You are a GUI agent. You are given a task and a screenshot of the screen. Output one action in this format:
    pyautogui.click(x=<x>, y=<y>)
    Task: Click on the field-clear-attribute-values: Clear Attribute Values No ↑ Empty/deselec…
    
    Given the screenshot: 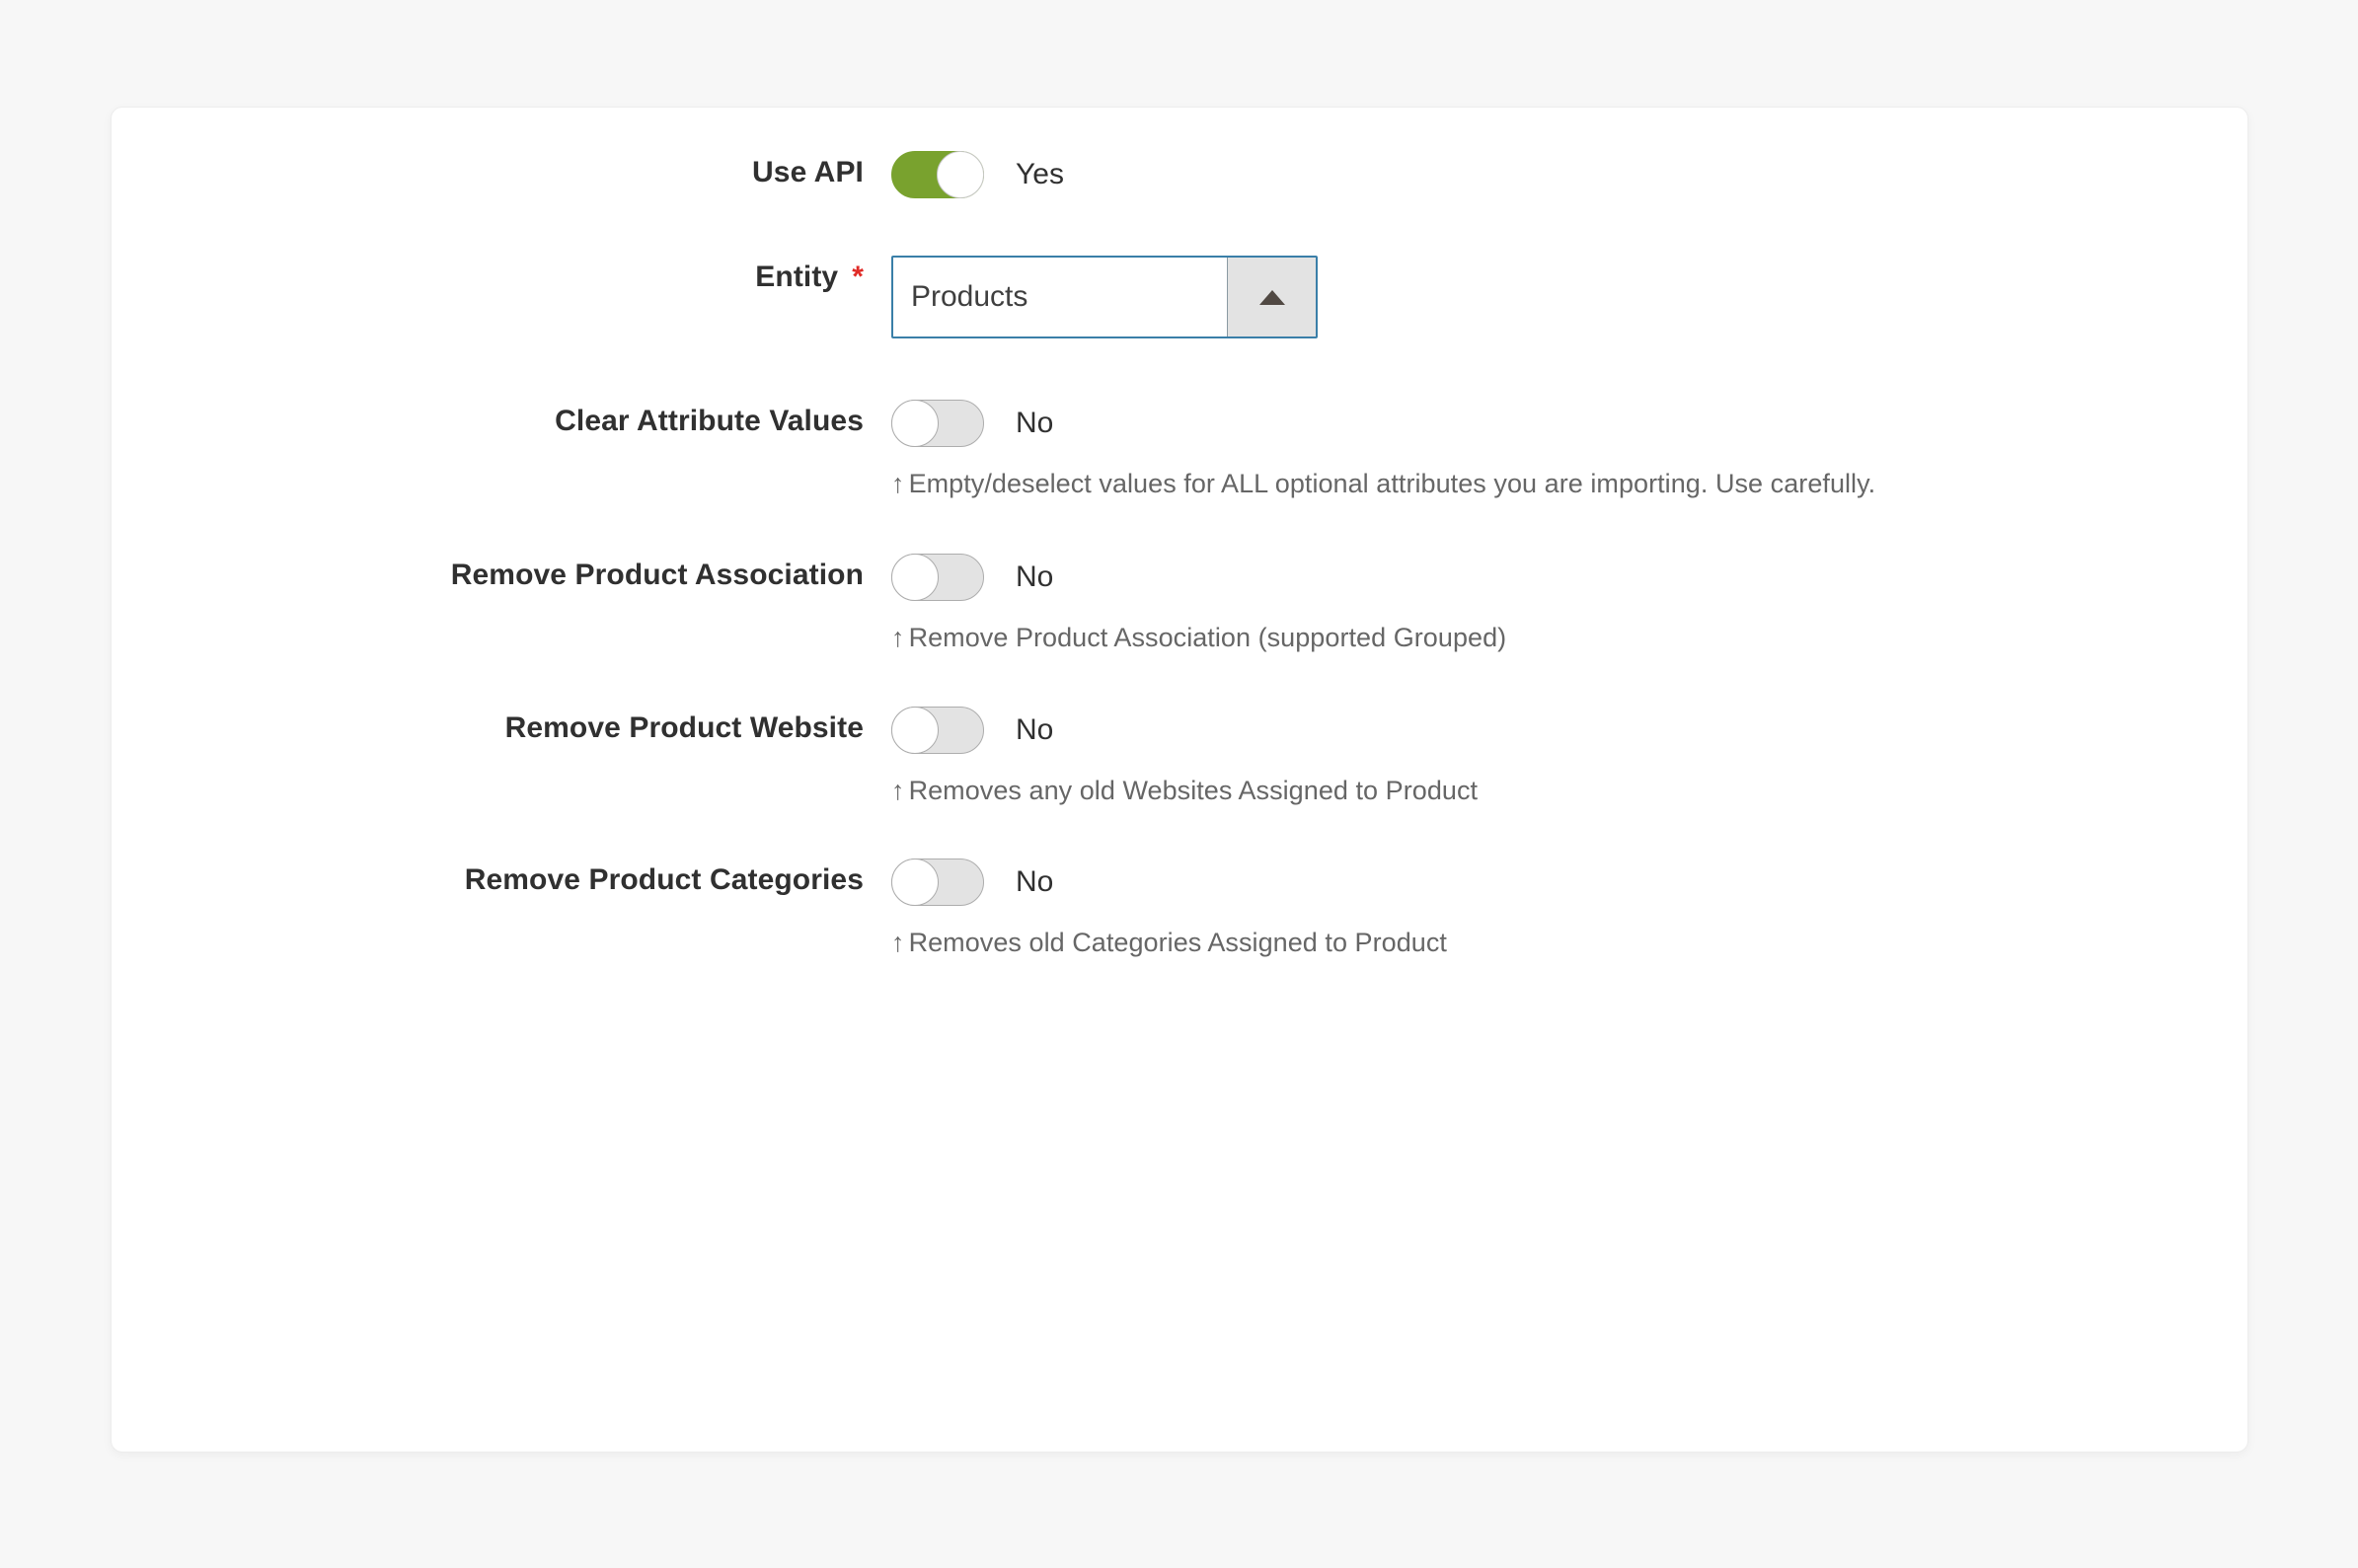 What is the action you would take?
    pyautogui.click(x=1179, y=451)
    